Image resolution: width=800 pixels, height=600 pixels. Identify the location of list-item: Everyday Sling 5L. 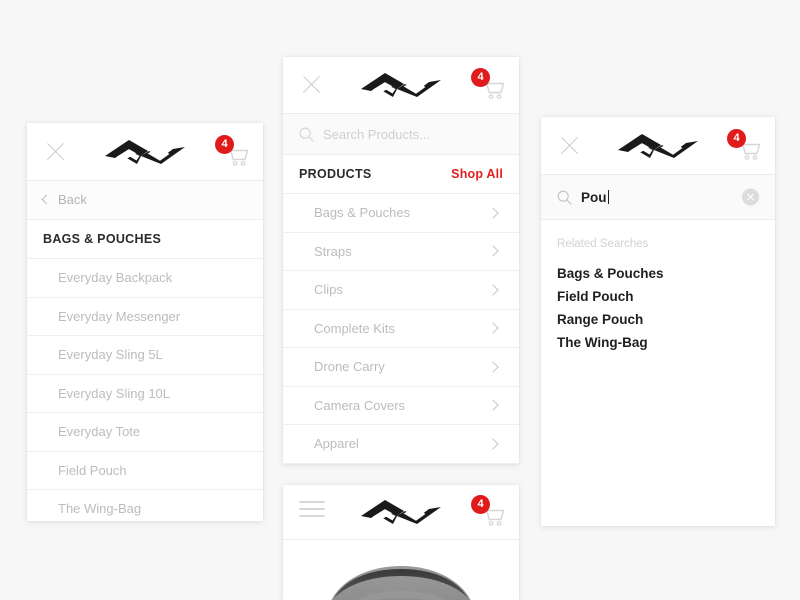
(145, 355).